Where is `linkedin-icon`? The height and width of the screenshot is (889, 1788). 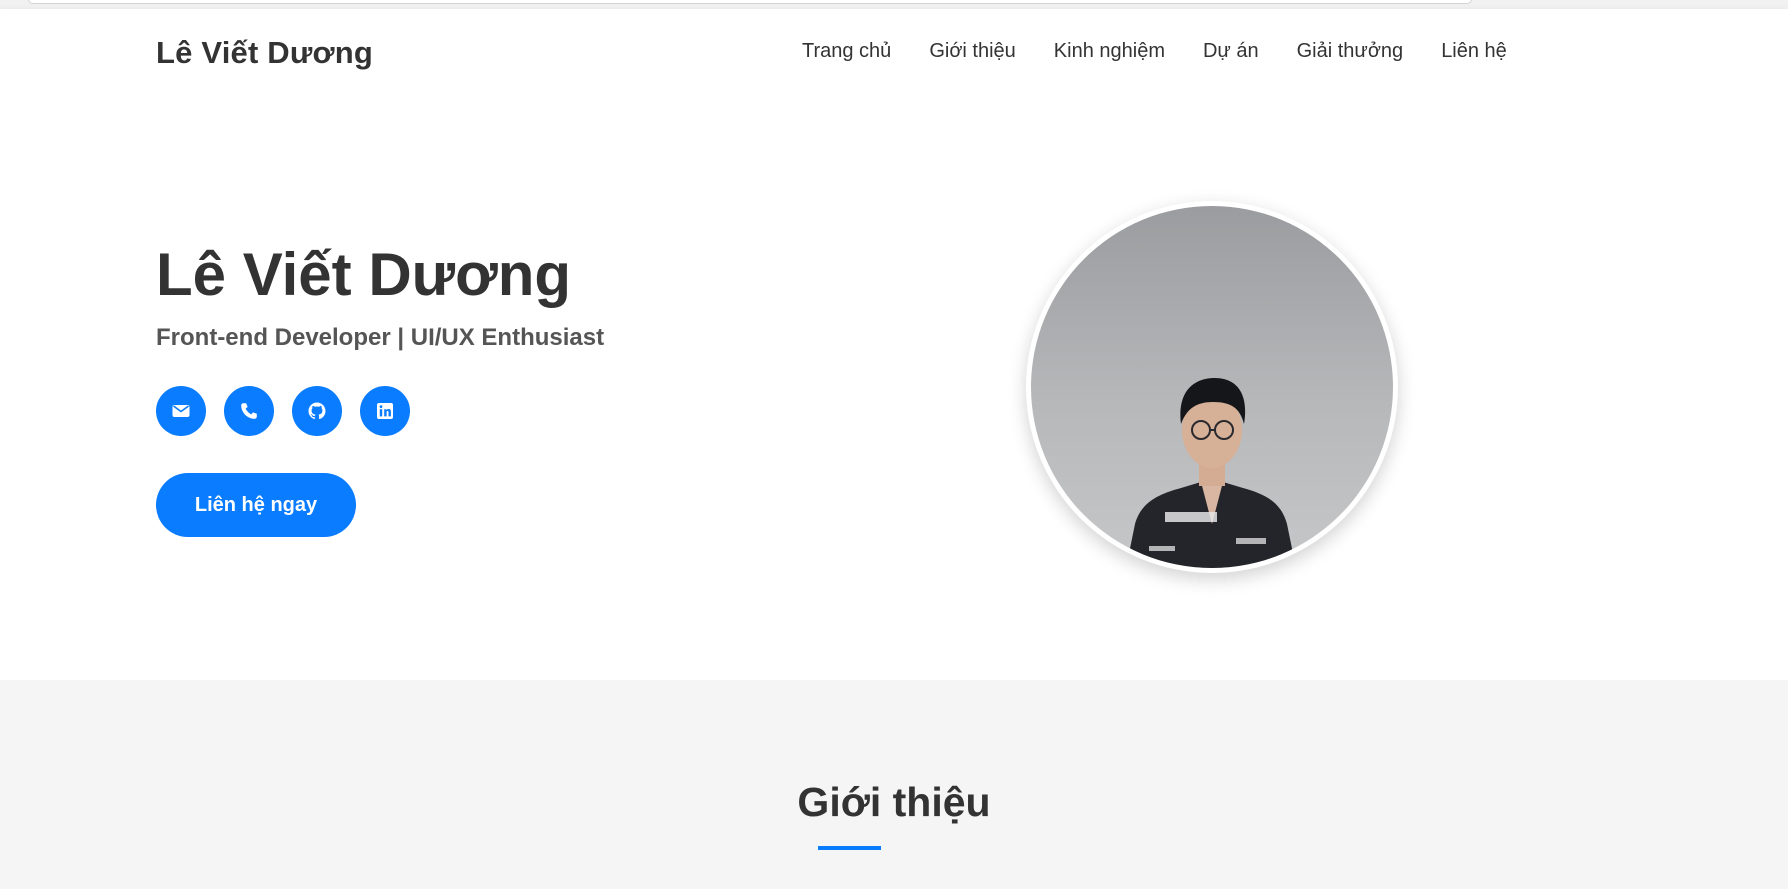
linkedin-icon is located at coordinates (385, 411).